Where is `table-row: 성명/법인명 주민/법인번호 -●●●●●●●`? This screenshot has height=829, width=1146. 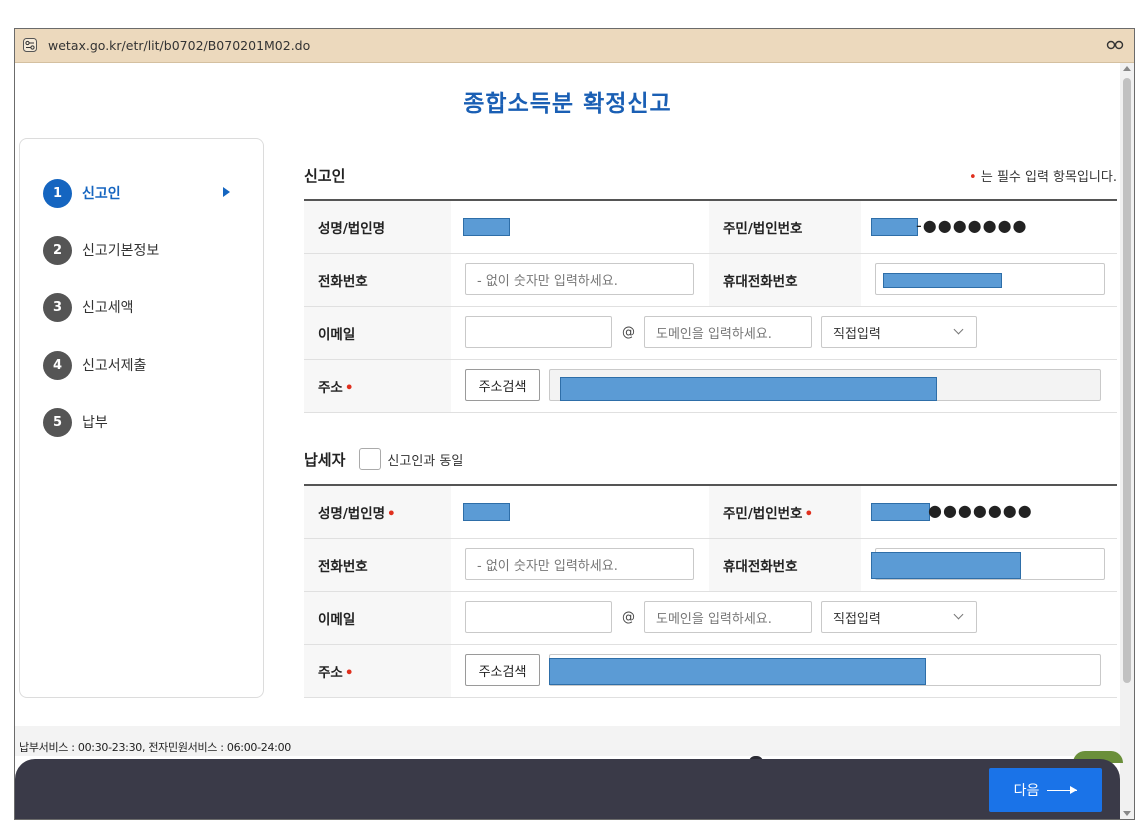
table-row: 성명/법인명 주민/법인번호 -●●●●●●● is located at coordinates (710, 227).